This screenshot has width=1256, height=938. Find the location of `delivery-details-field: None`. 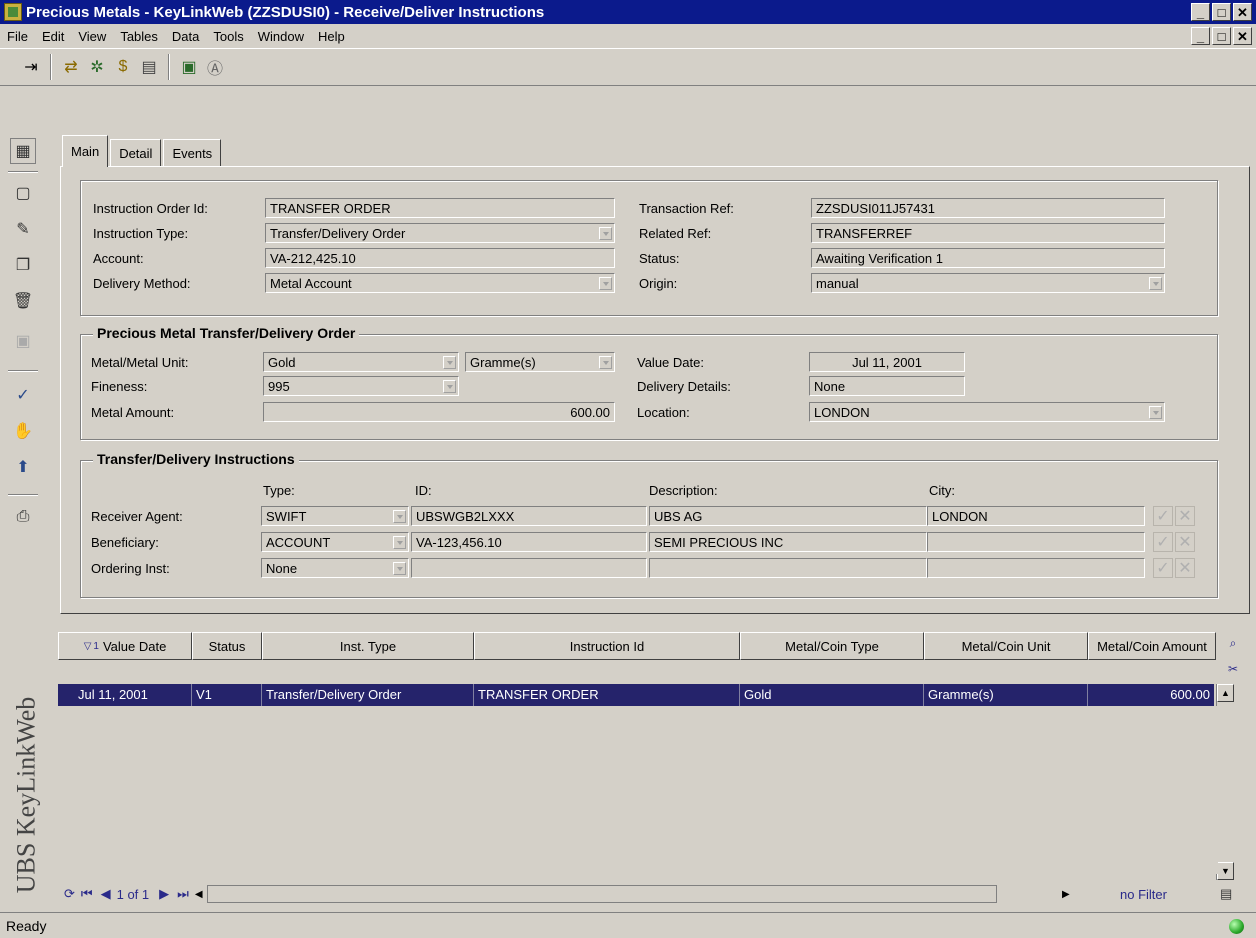

delivery-details-field: None is located at coordinates (887, 386).